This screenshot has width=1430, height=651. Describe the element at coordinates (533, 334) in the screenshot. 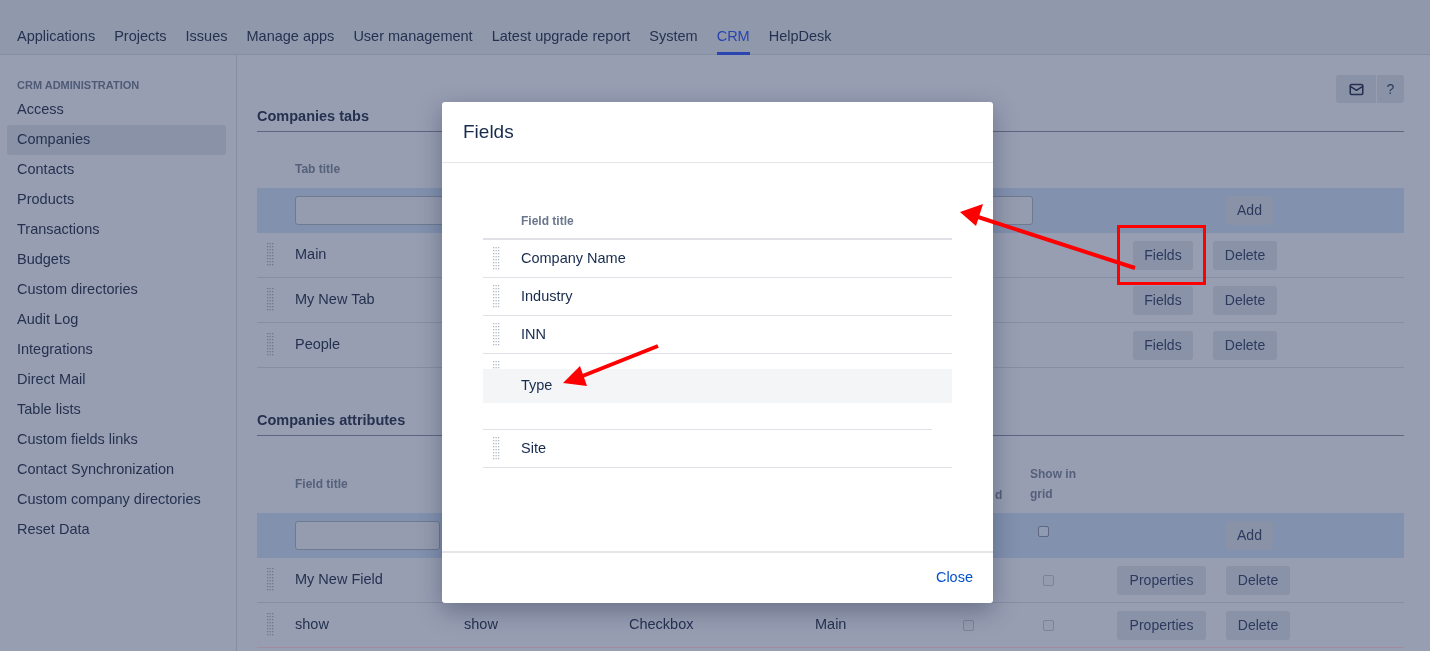

I see `field-title: INN` at that location.